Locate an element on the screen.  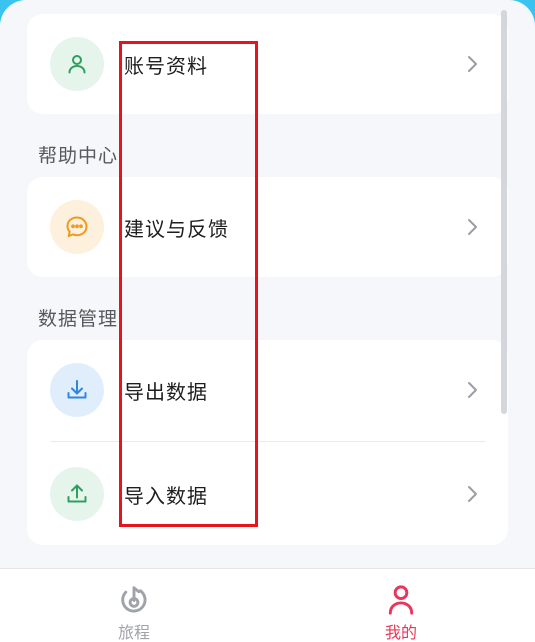
tab-journey: 旅程 is located at coordinates (134, 605).